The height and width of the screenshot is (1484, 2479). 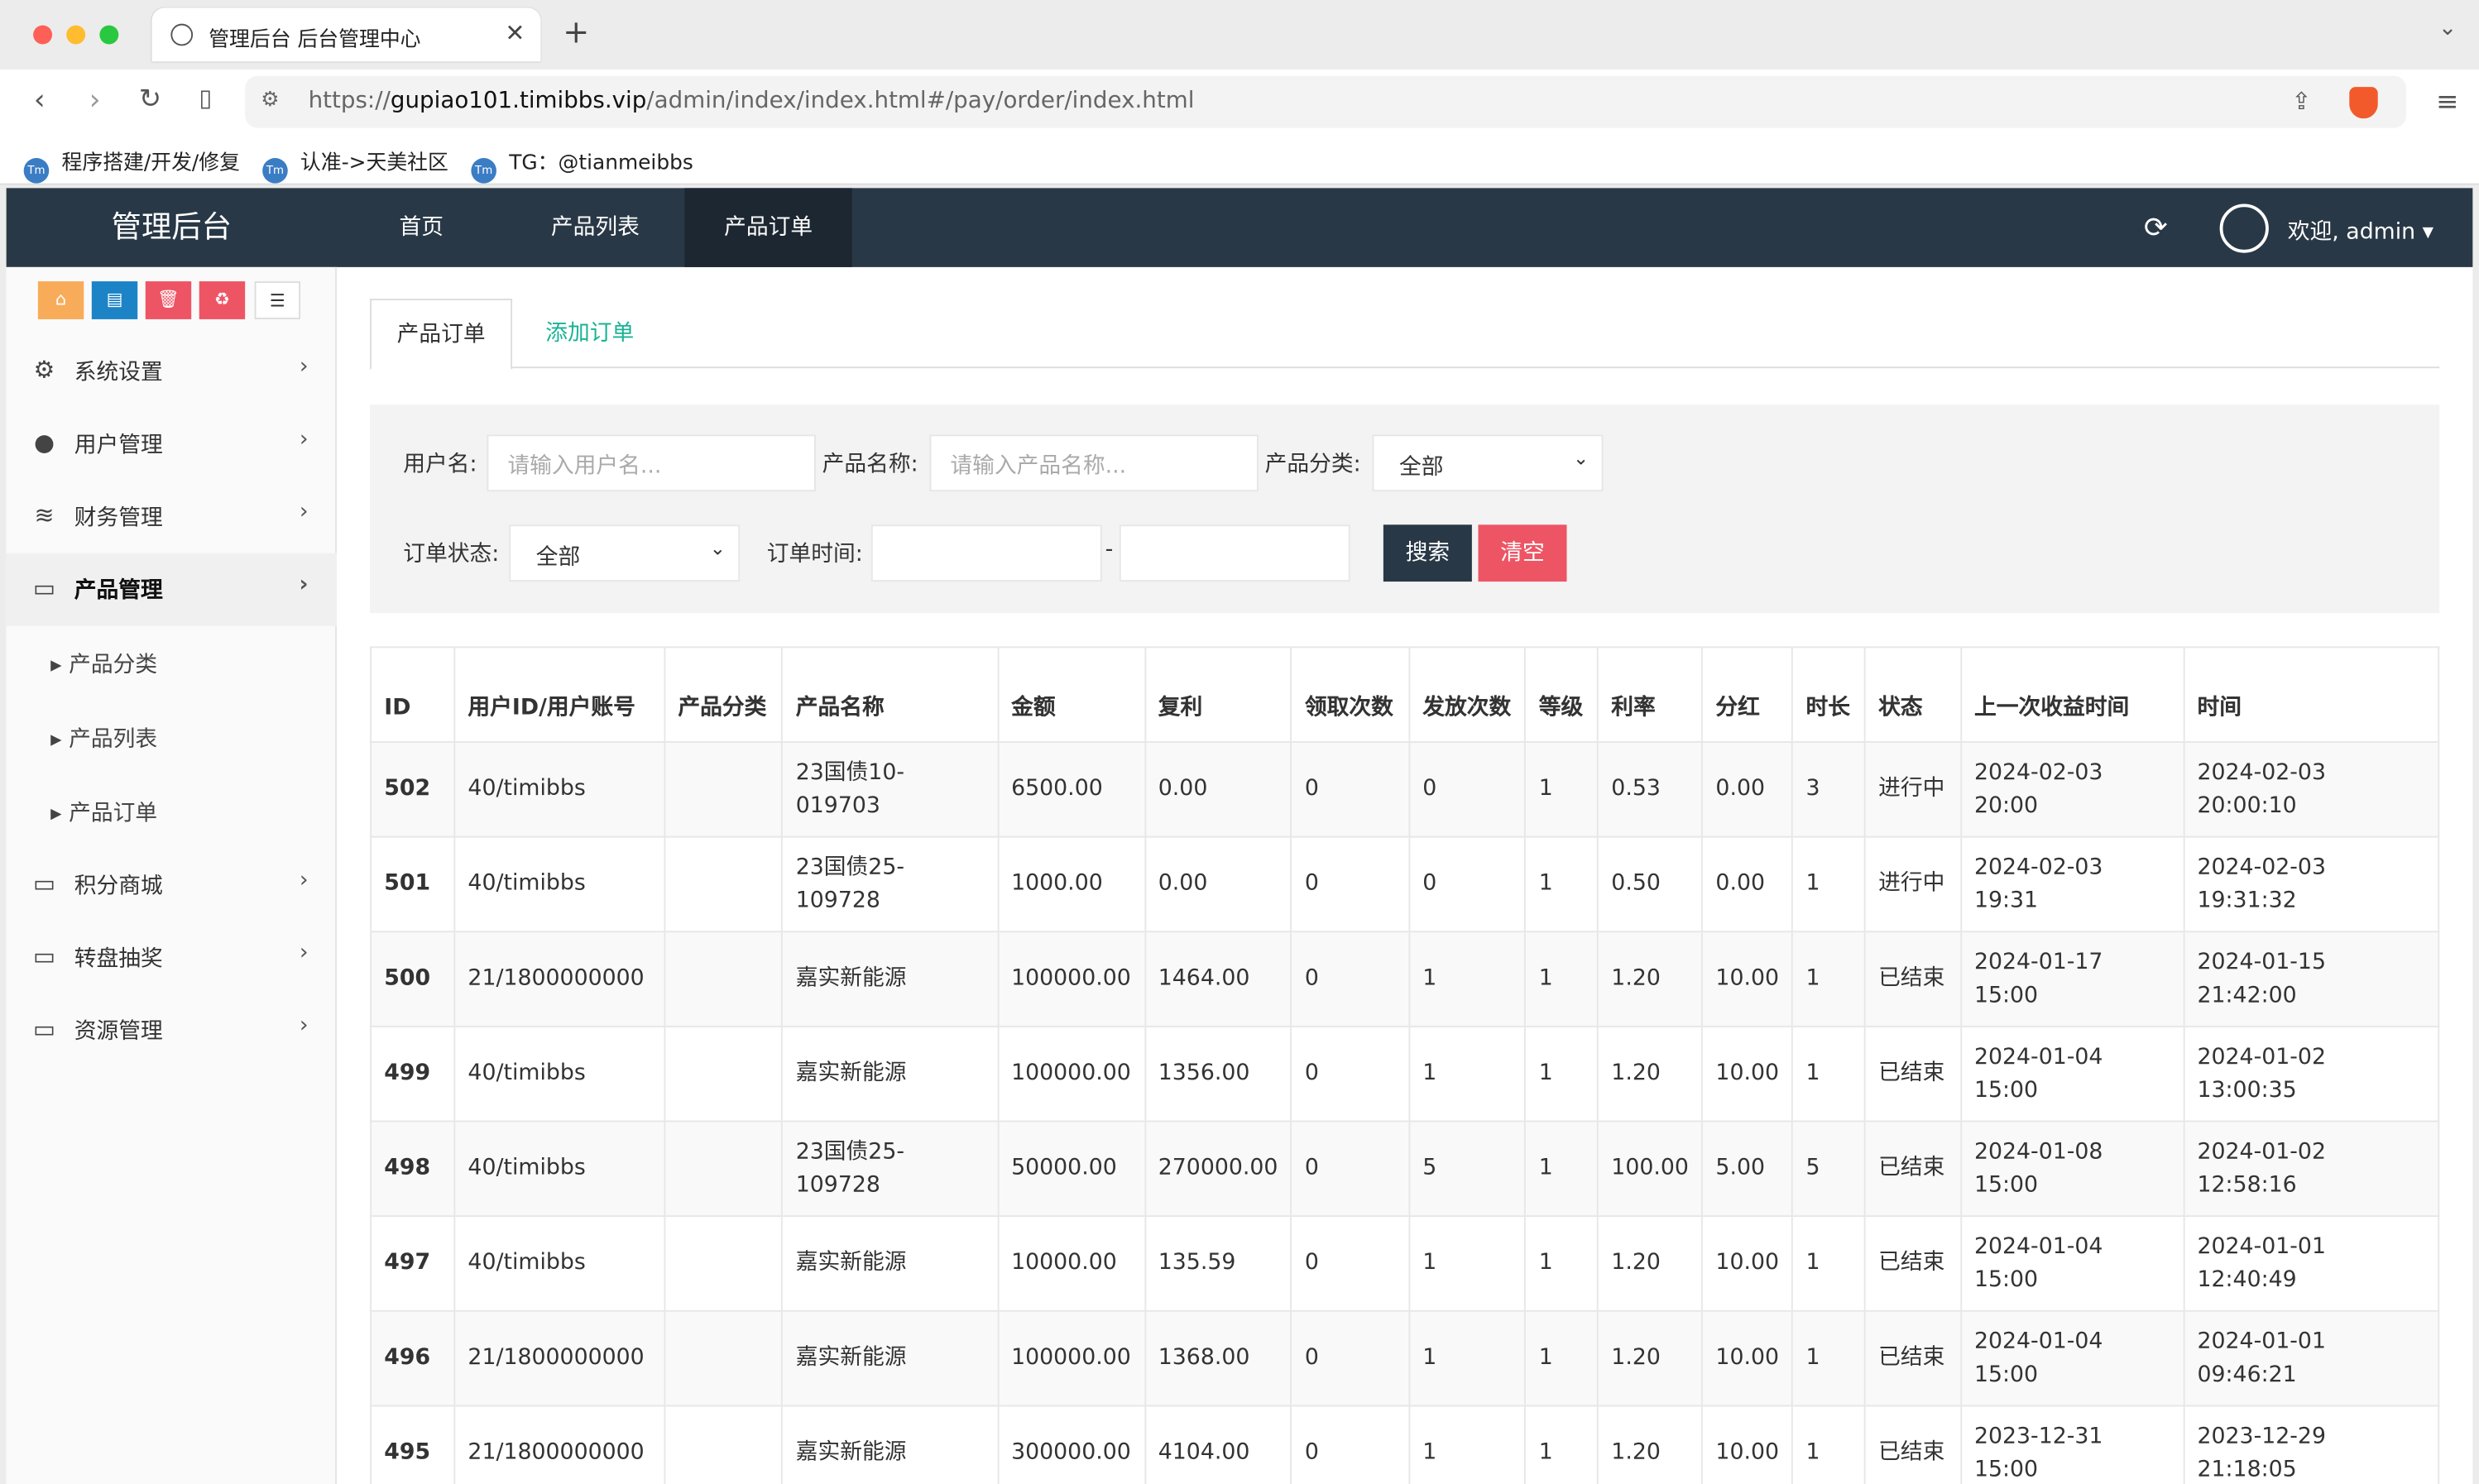 I want to click on menu-icon: ≡, so click(x=2447, y=102).